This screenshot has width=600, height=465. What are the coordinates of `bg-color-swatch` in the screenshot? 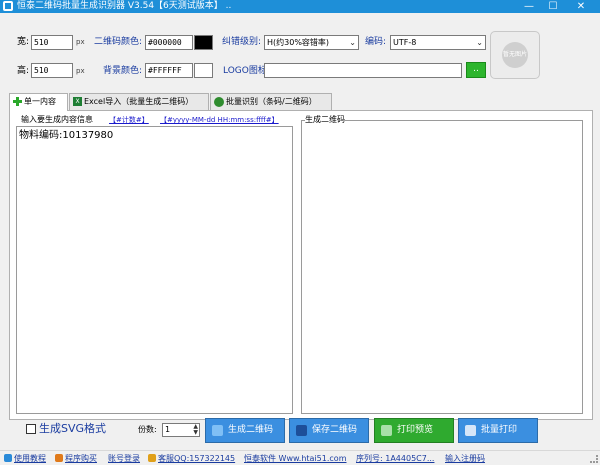 It's located at (203, 70).